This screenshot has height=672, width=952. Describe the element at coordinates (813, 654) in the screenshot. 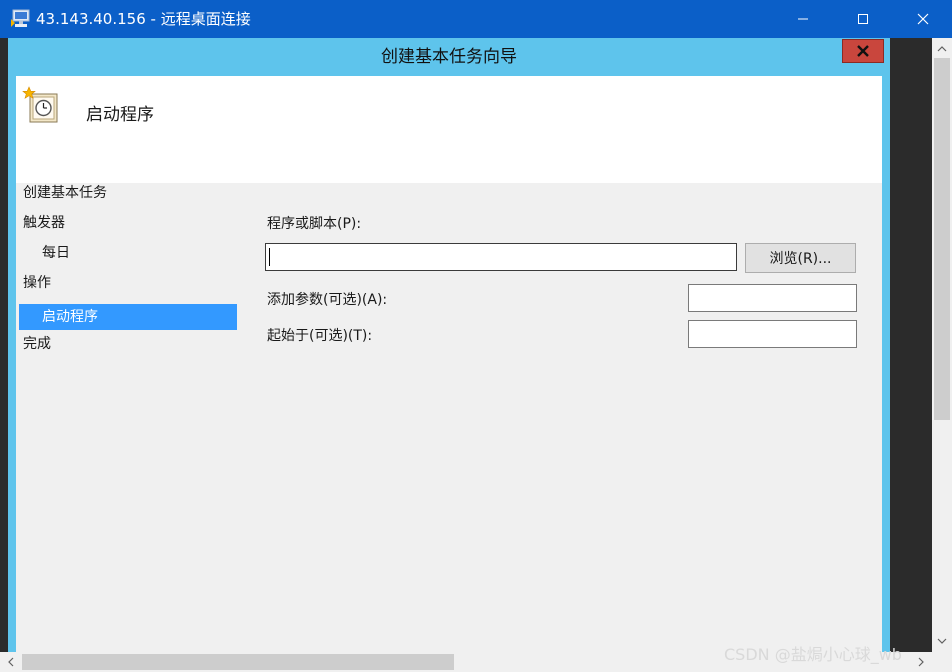

I see `watermark-text: CSDN @盐焗小心球_wb` at that location.